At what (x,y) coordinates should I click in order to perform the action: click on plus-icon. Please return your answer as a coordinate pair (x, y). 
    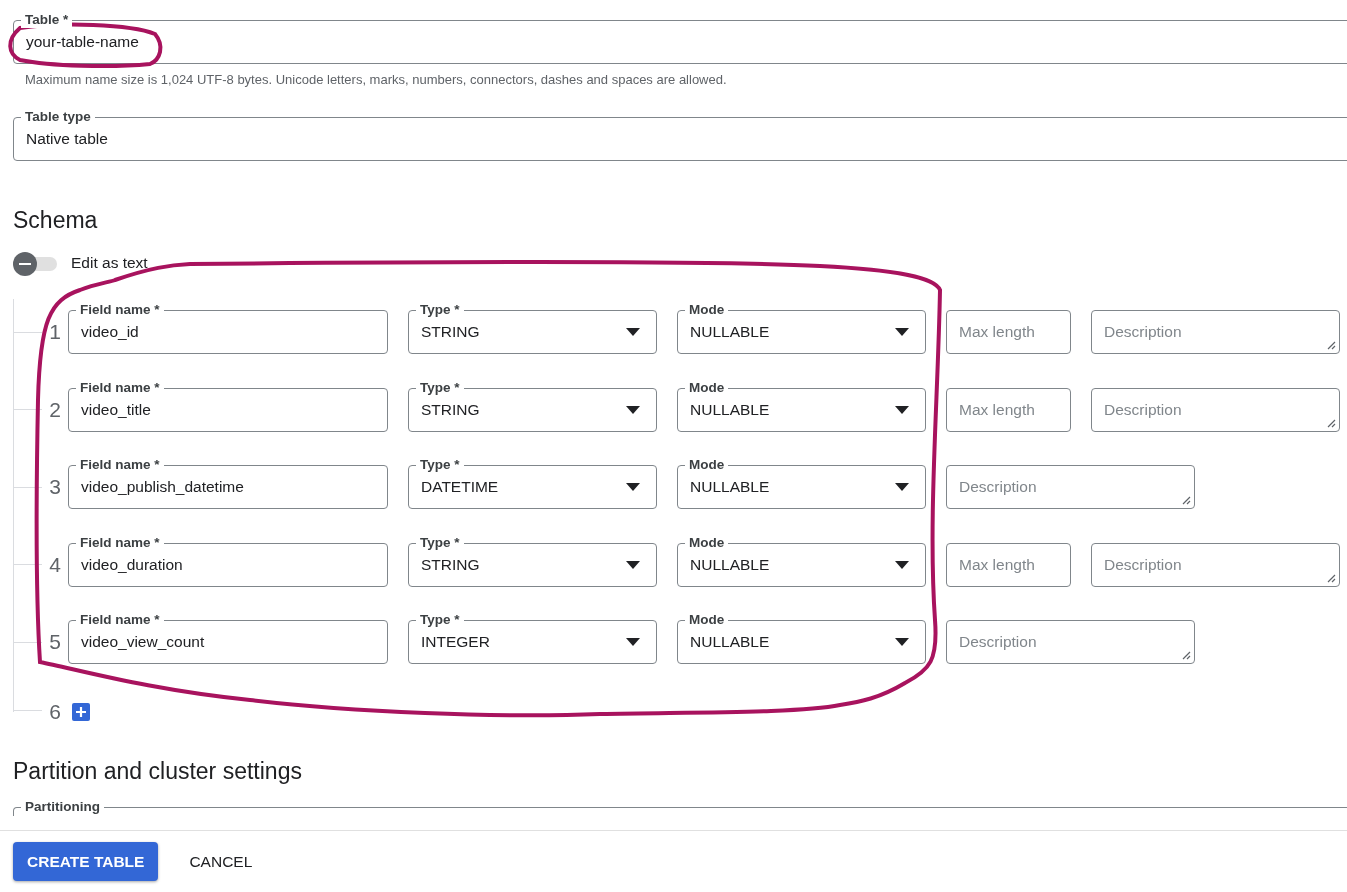
    Looking at the image, I should click on (81, 711).